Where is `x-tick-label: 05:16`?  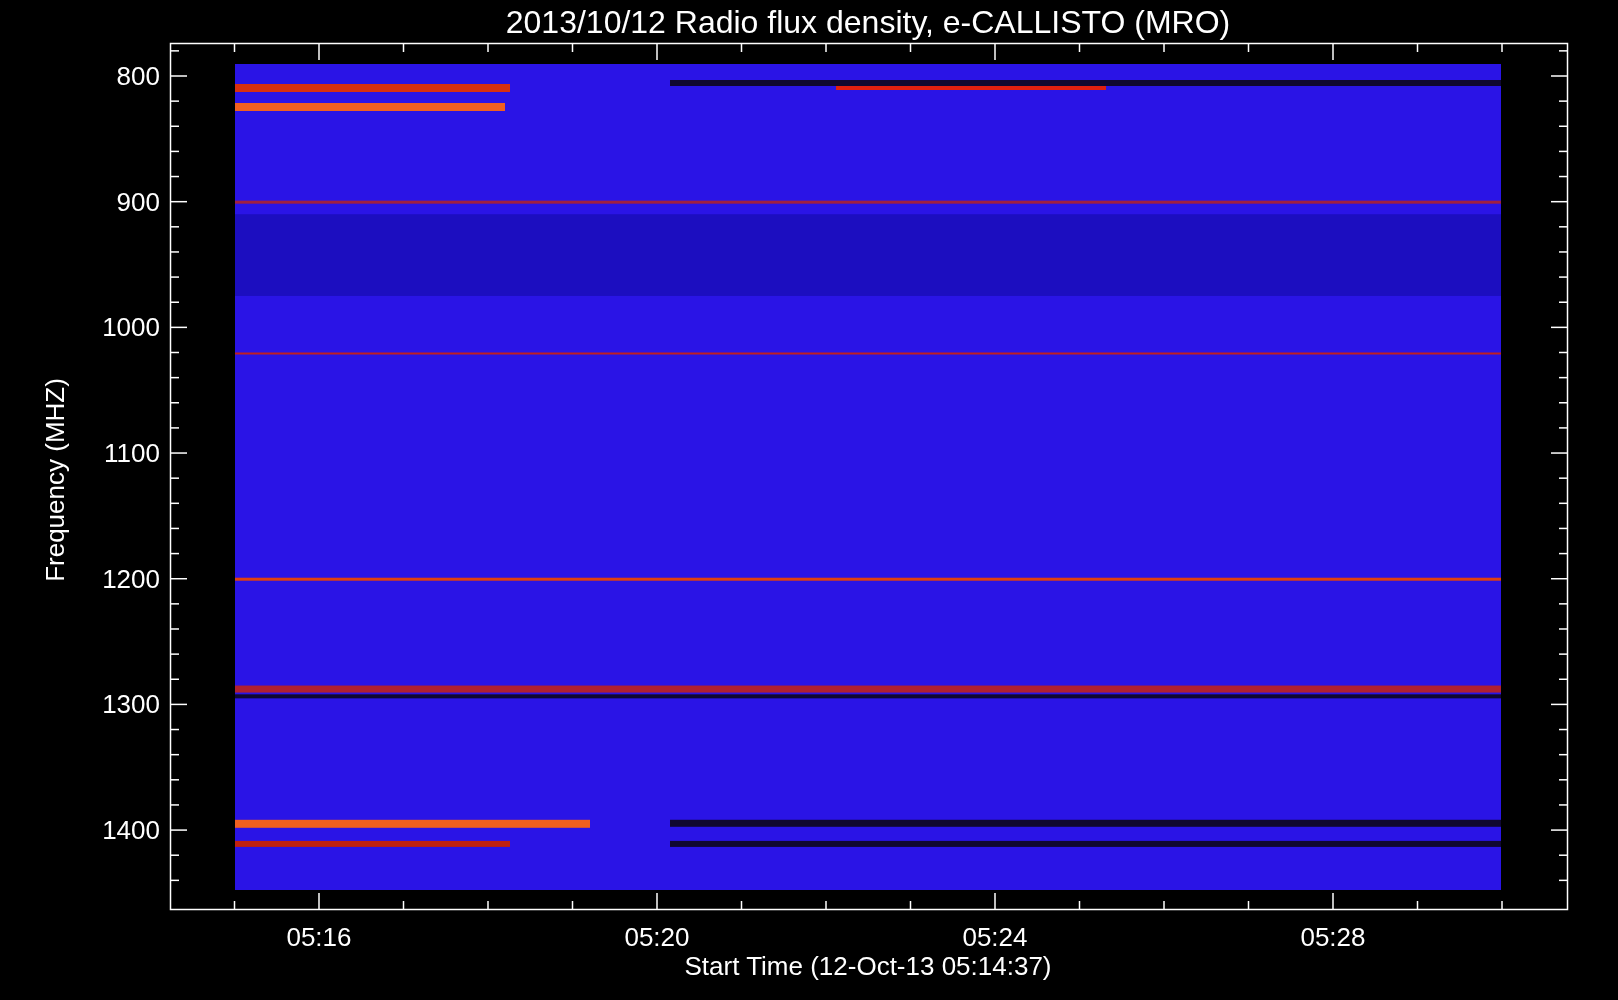
x-tick-label: 05:16 is located at coordinates (319, 937).